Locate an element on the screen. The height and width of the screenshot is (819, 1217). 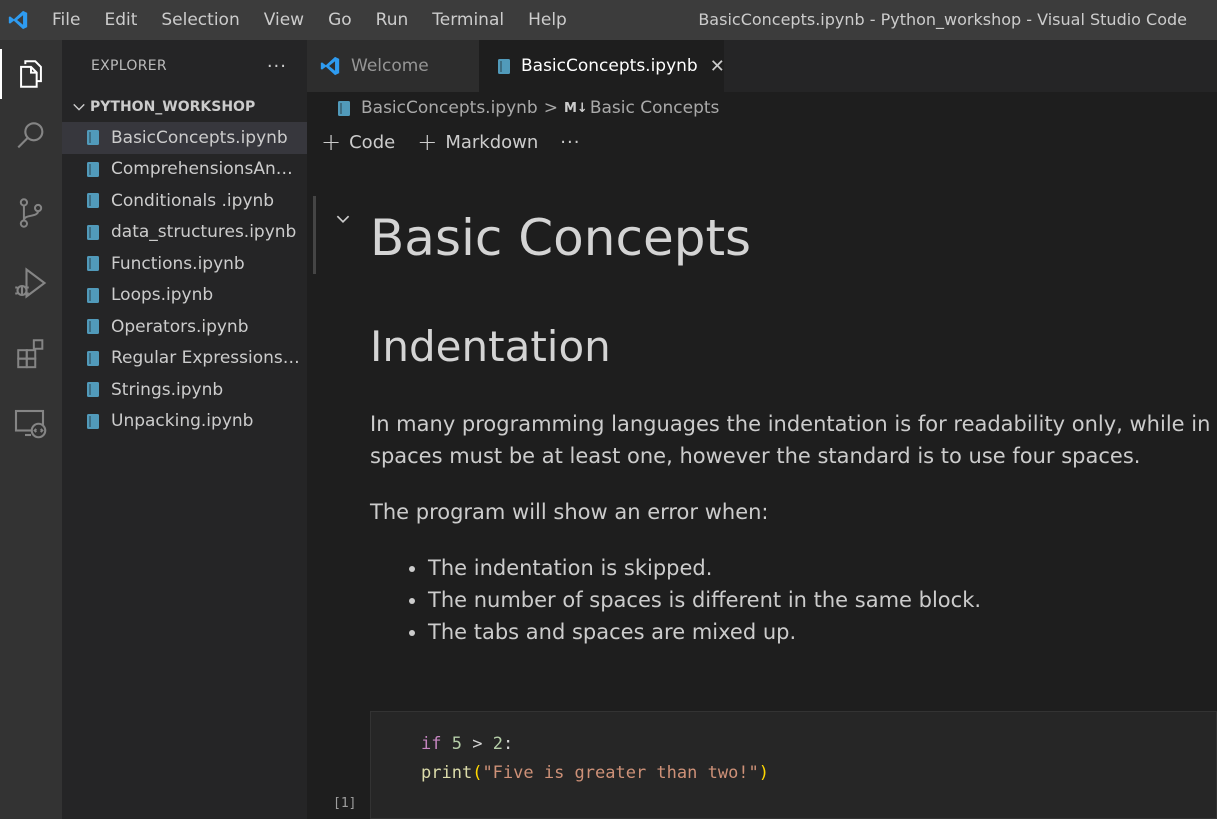
add-markdown-label: Markdown is located at coordinates (492, 142).